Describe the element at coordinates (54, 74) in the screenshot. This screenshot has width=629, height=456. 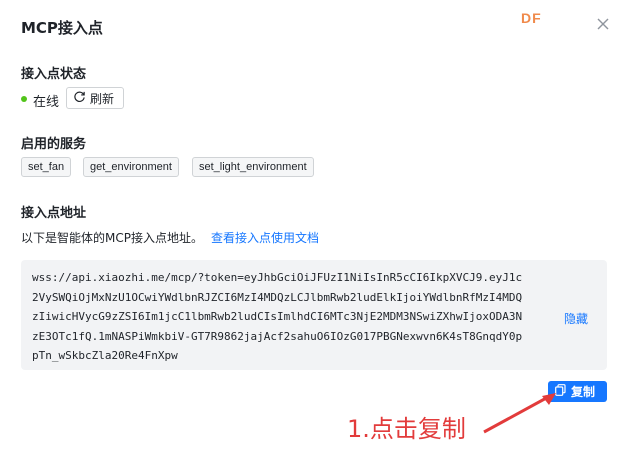
I see `status-section-label: 接入点状态` at that location.